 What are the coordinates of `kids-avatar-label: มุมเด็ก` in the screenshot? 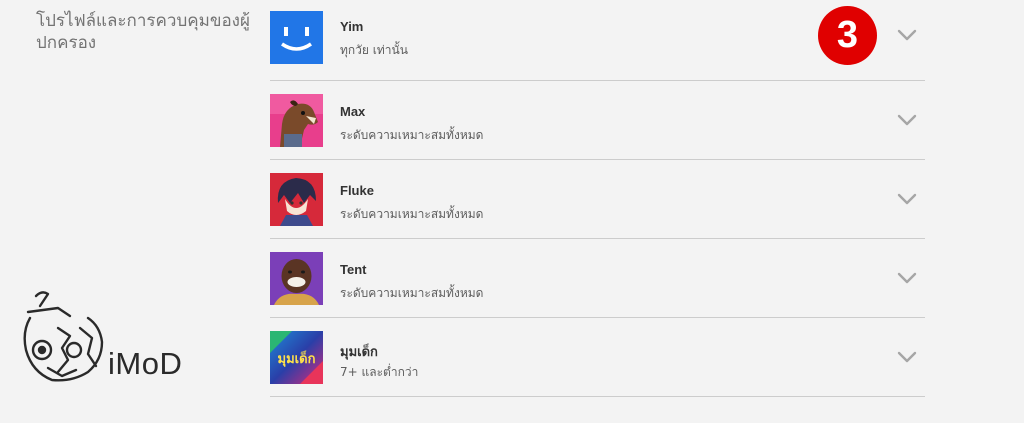 It's located at (297, 358).